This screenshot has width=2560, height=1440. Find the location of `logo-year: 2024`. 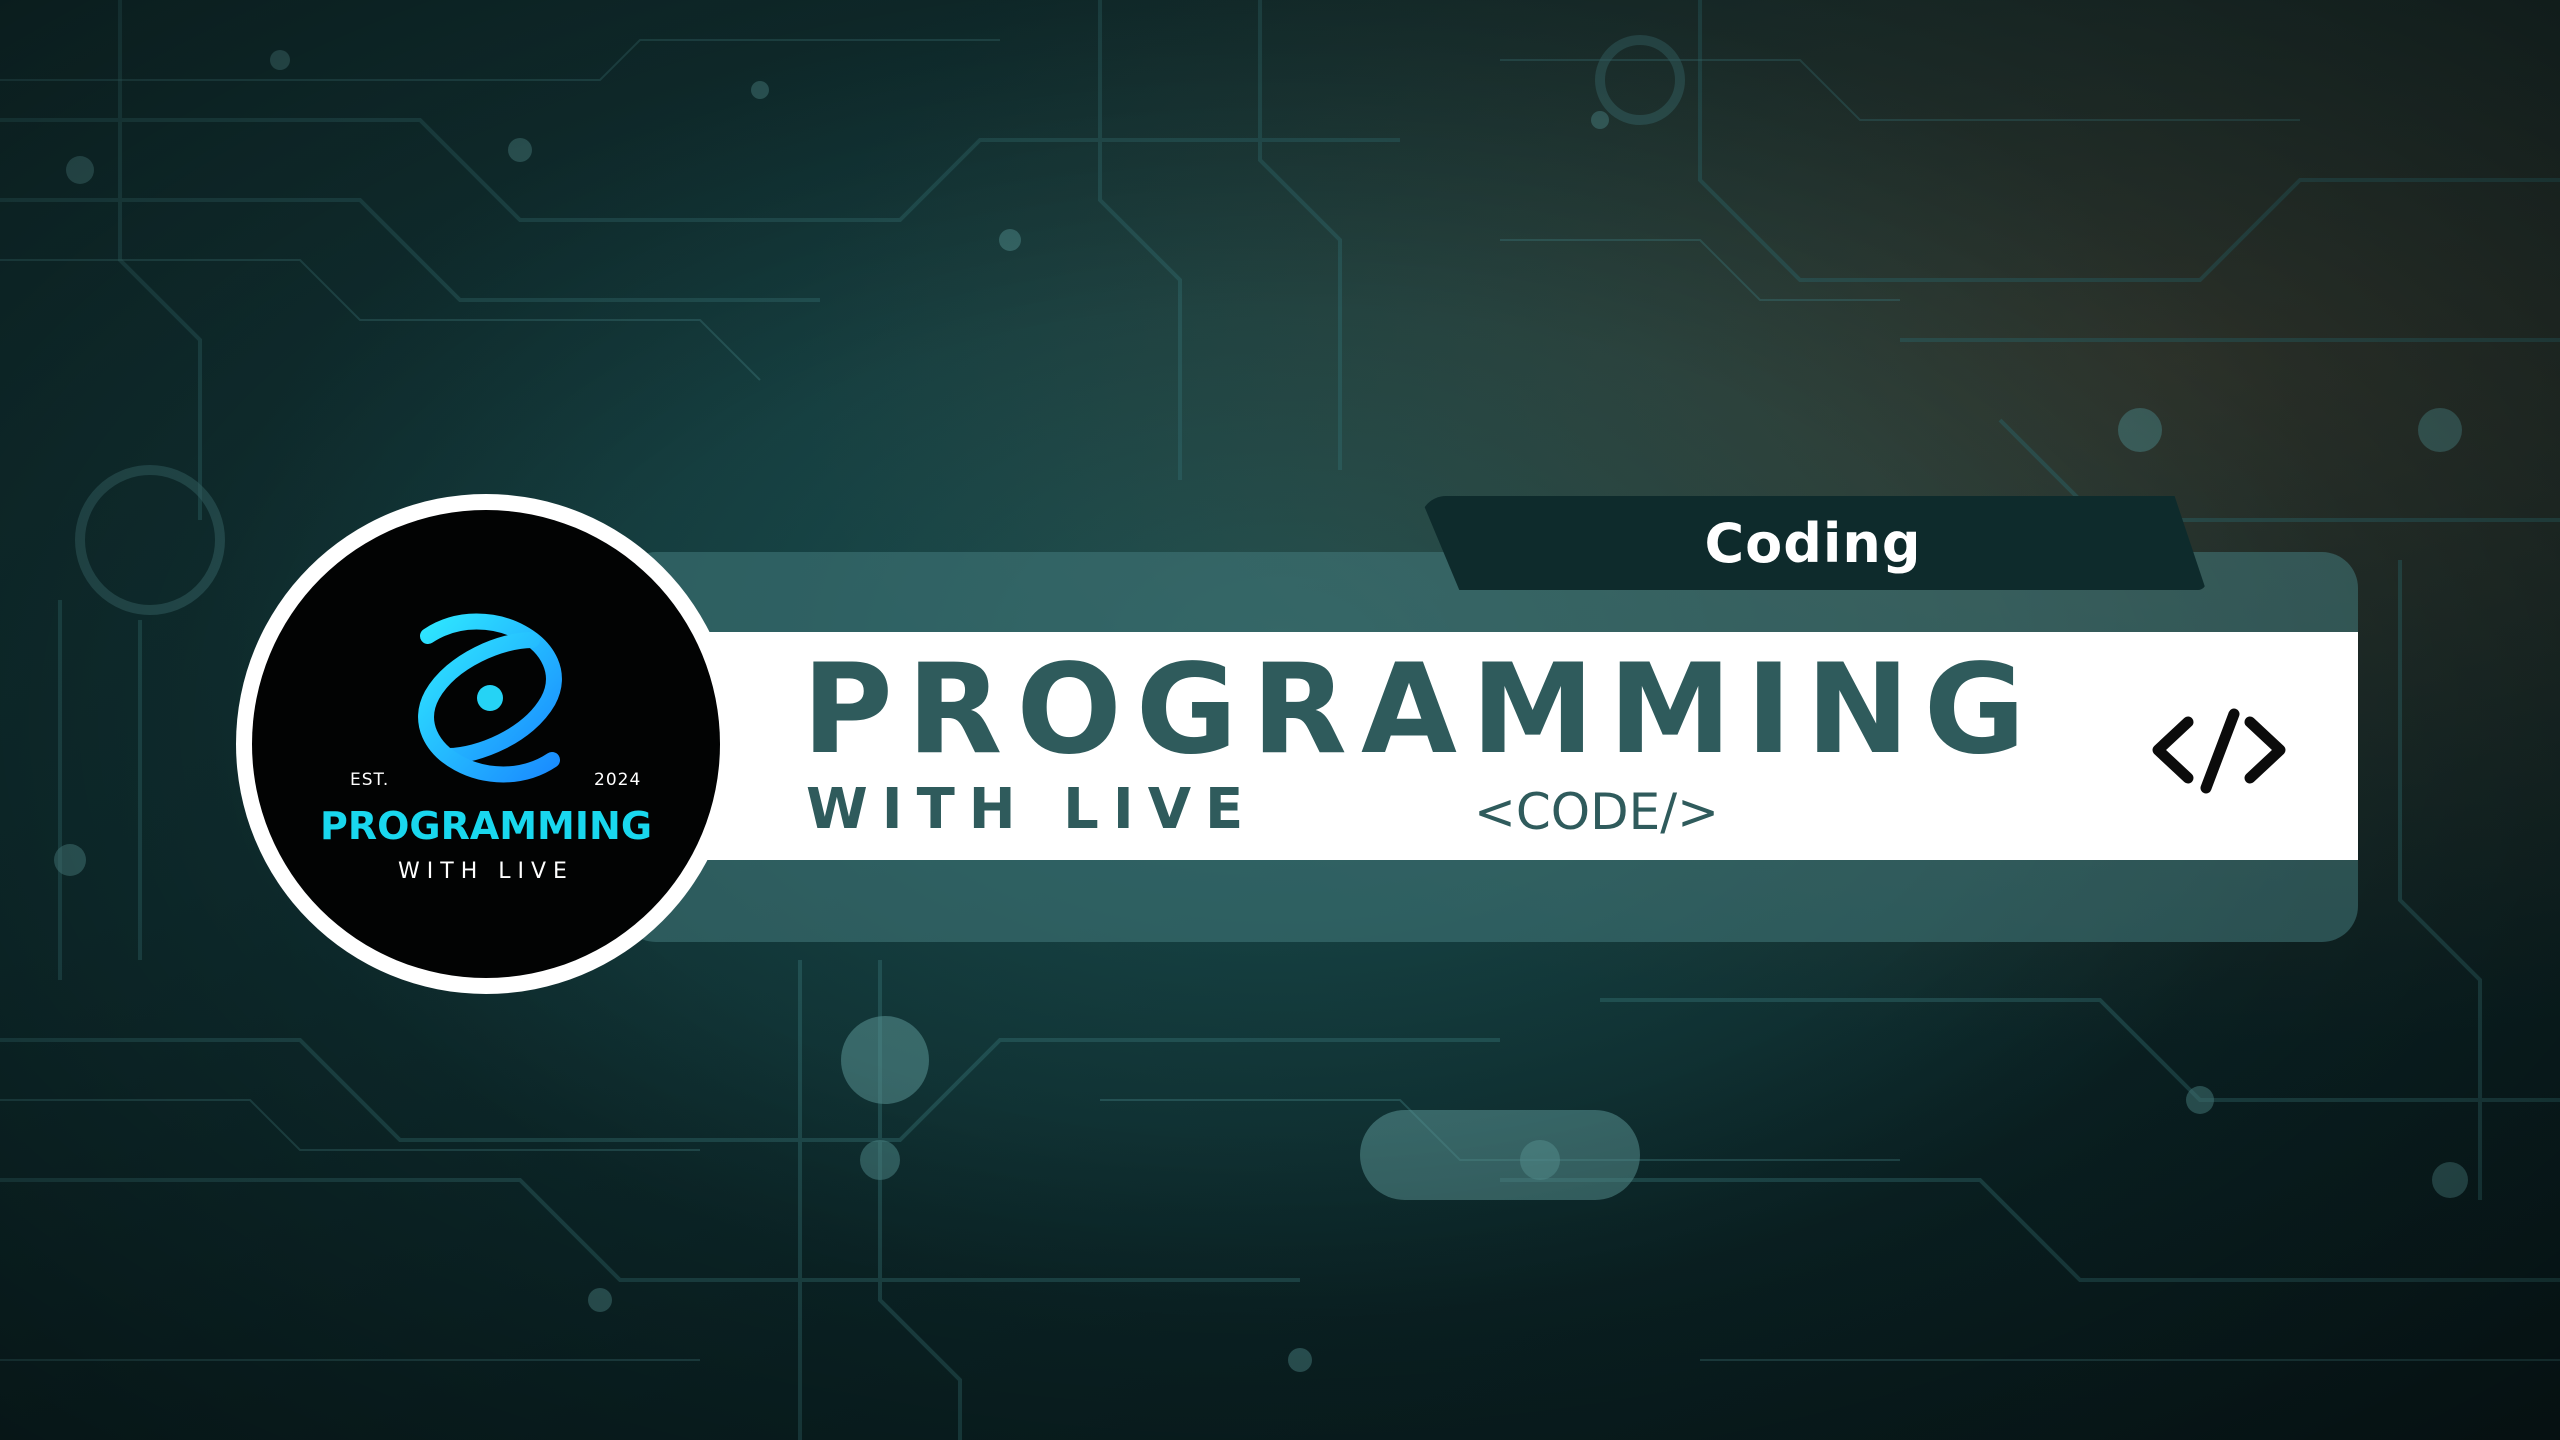

logo-year: 2024 is located at coordinates (618, 780).